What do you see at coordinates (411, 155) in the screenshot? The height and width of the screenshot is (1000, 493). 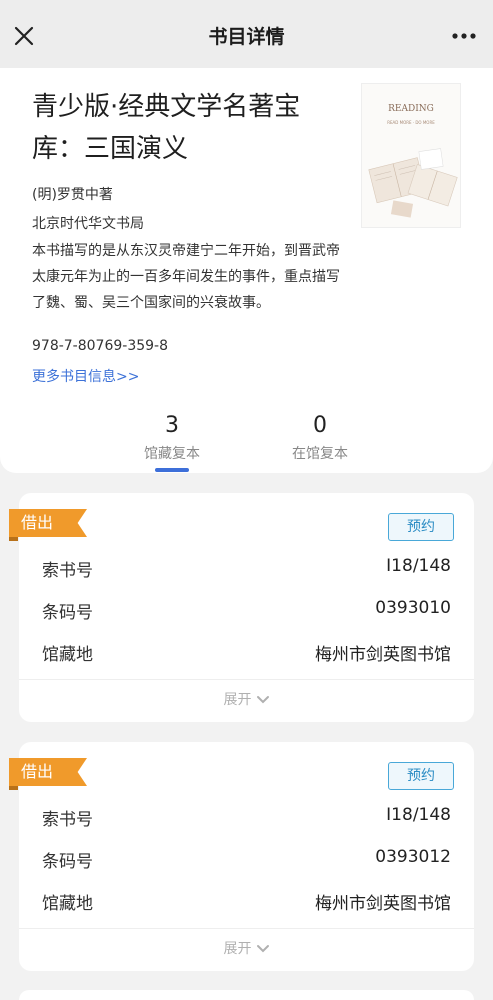 I see `book-cover-image: READING READ MORE · DO MORE` at bounding box center [411, 155].